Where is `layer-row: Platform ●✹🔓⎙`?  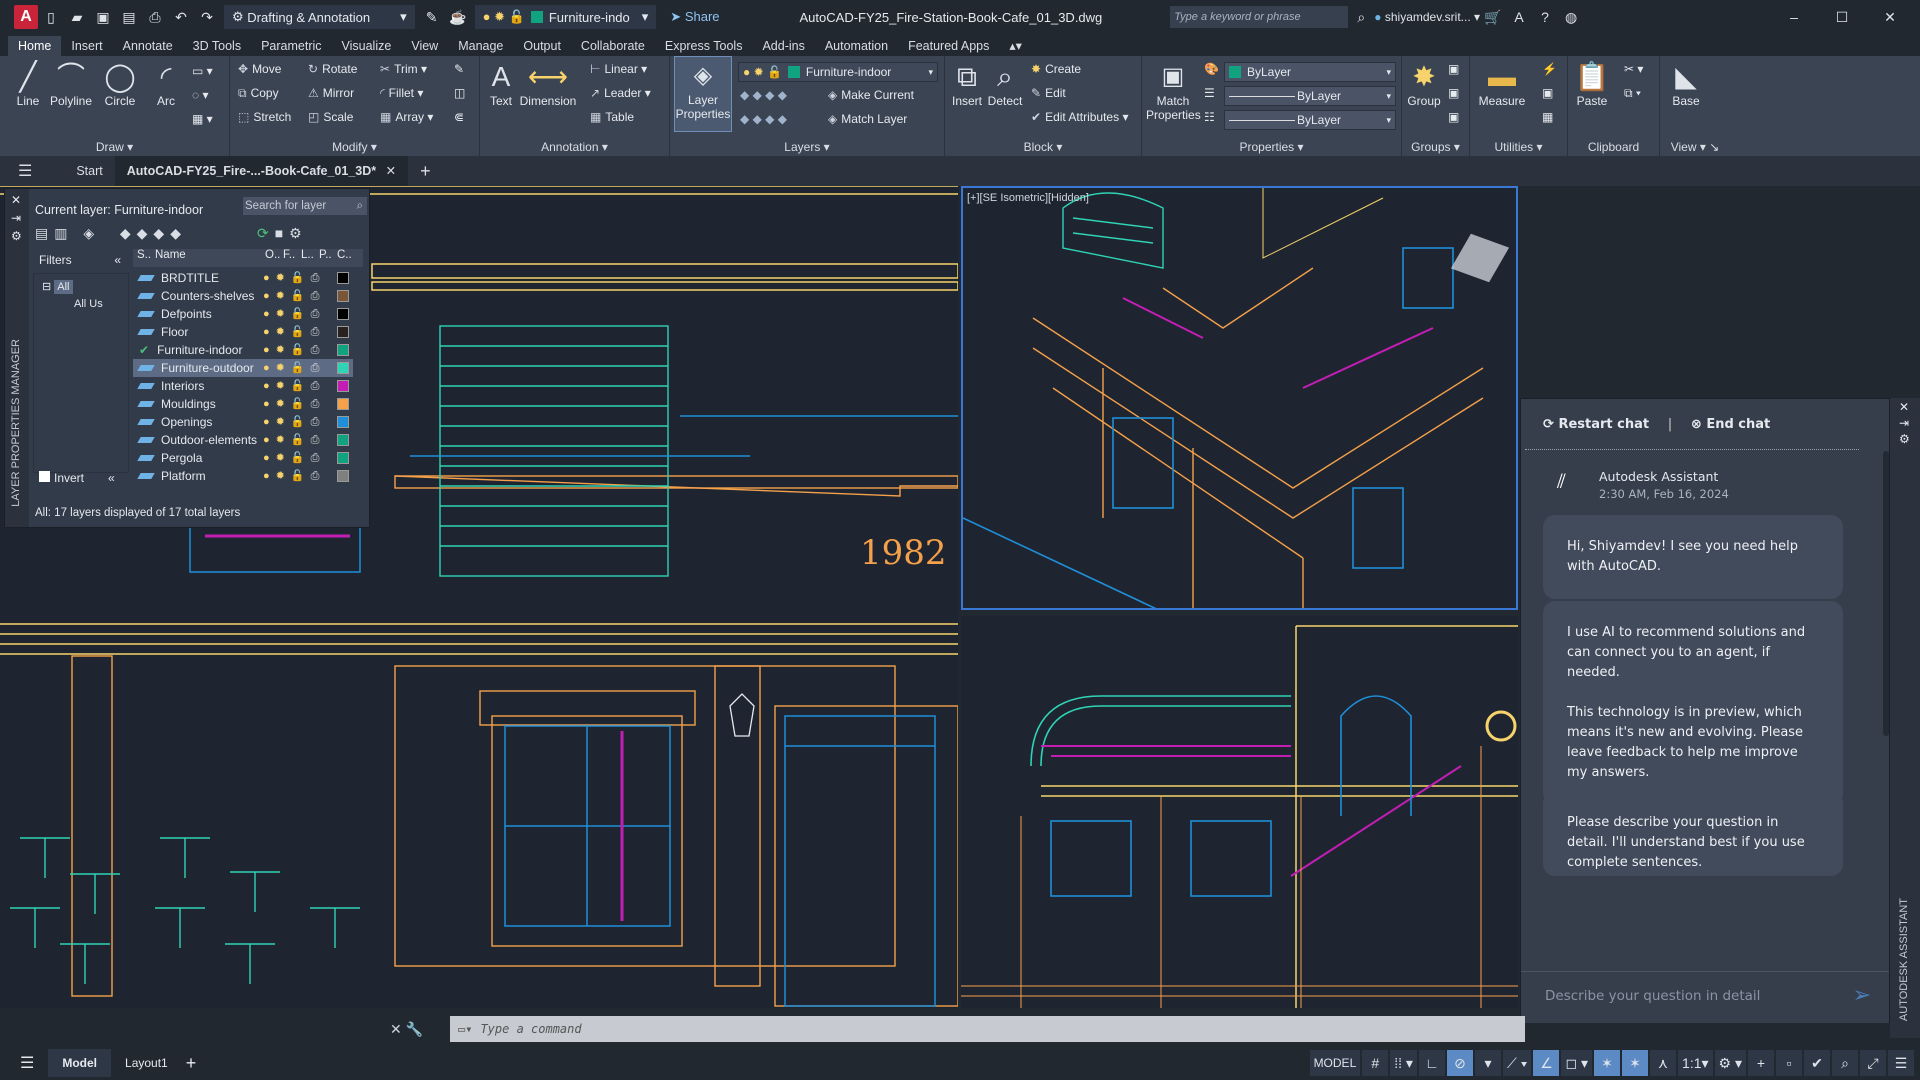 layer-row: Platform ●✹🔓⎙ is located at coordinates (243, 476).